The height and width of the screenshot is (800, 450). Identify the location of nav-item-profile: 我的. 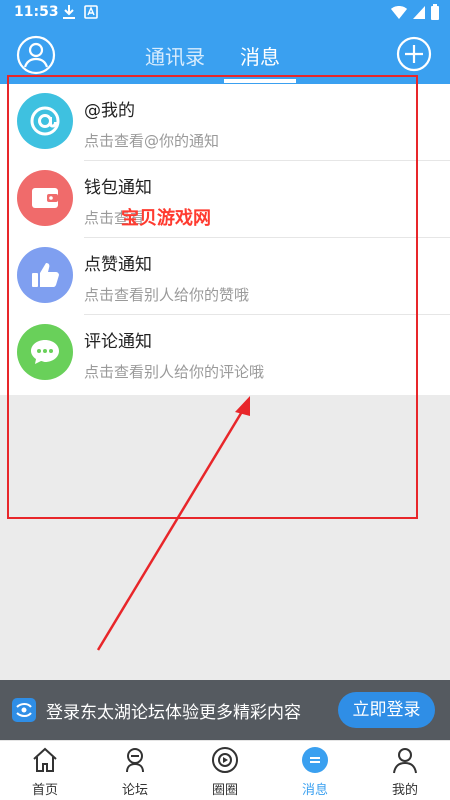
(405, 770).